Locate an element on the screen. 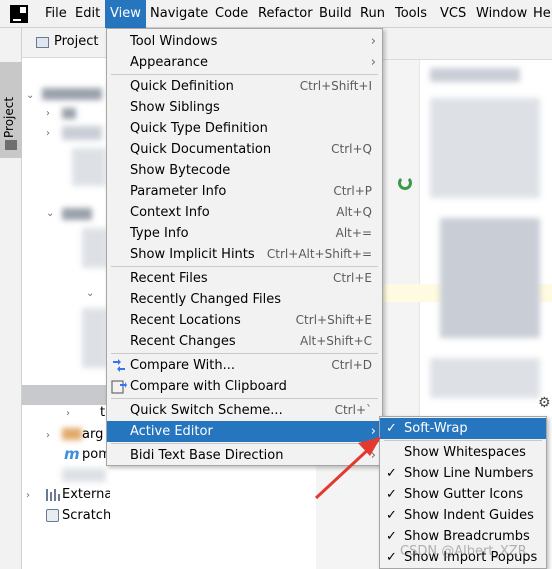 This screenshot has height=569, width=552. menu-item-compare-with: Compare With... Ctrl+D is located at coordinates (244, 365).